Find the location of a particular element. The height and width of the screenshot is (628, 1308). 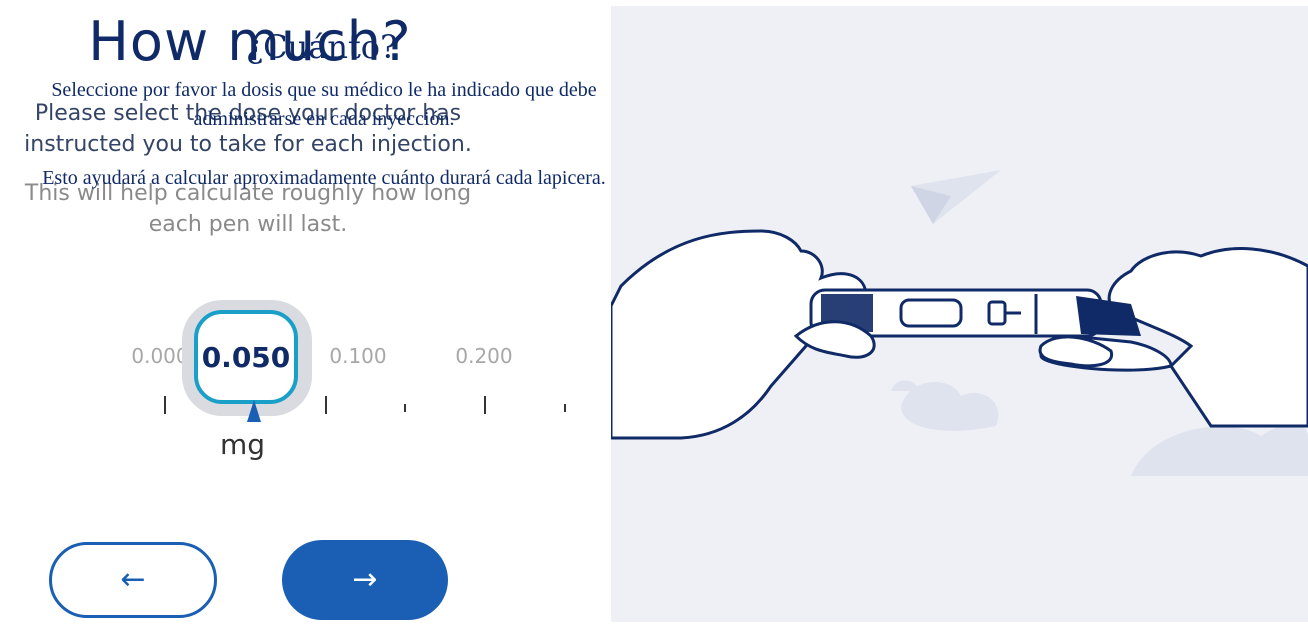

selected-dose-box: 0.050 is located at coordinates (246, 357).